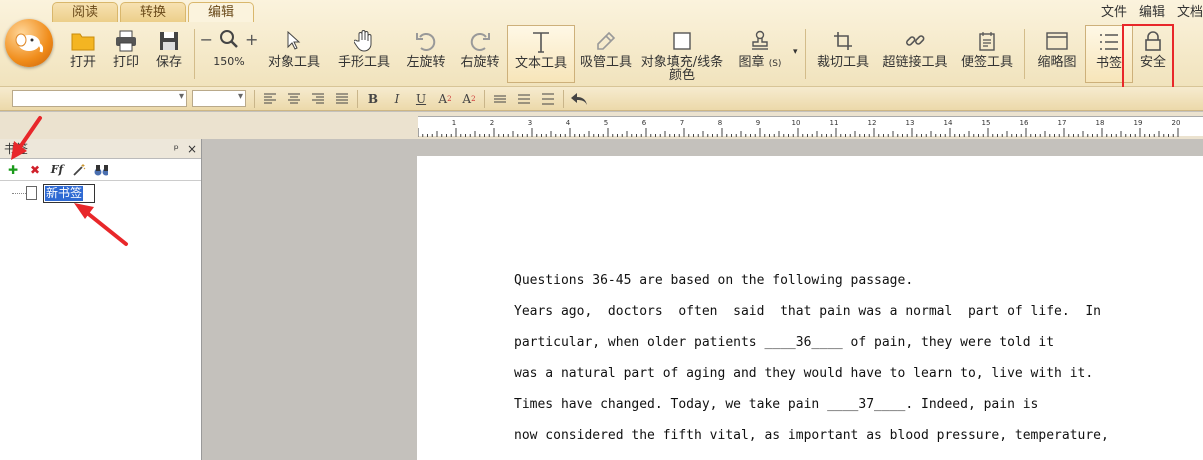  What do you see at coordinates (915, 54) in the screenshot?
I see `hyperlink-tool-button: 超链接工具` at bounding box center [915, 54].